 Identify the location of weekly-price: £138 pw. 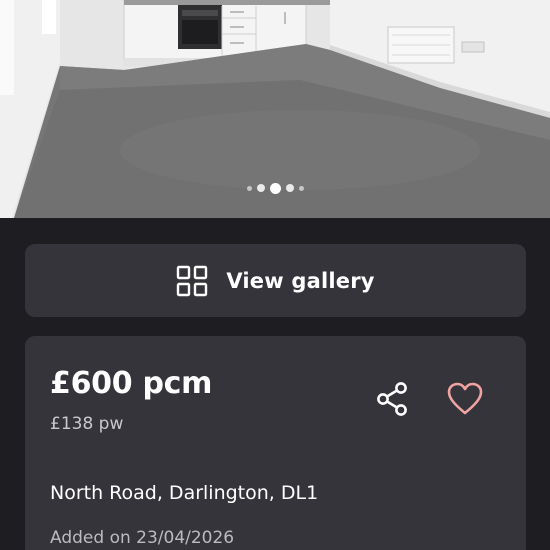
(87, 424).